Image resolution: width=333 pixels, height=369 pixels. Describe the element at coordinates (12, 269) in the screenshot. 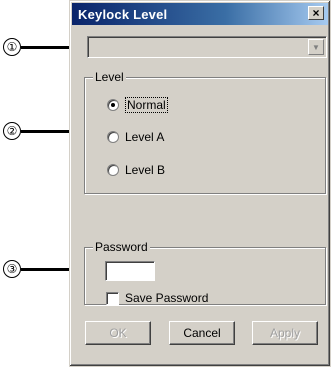

I see `callout-3-number: ③` at that location.